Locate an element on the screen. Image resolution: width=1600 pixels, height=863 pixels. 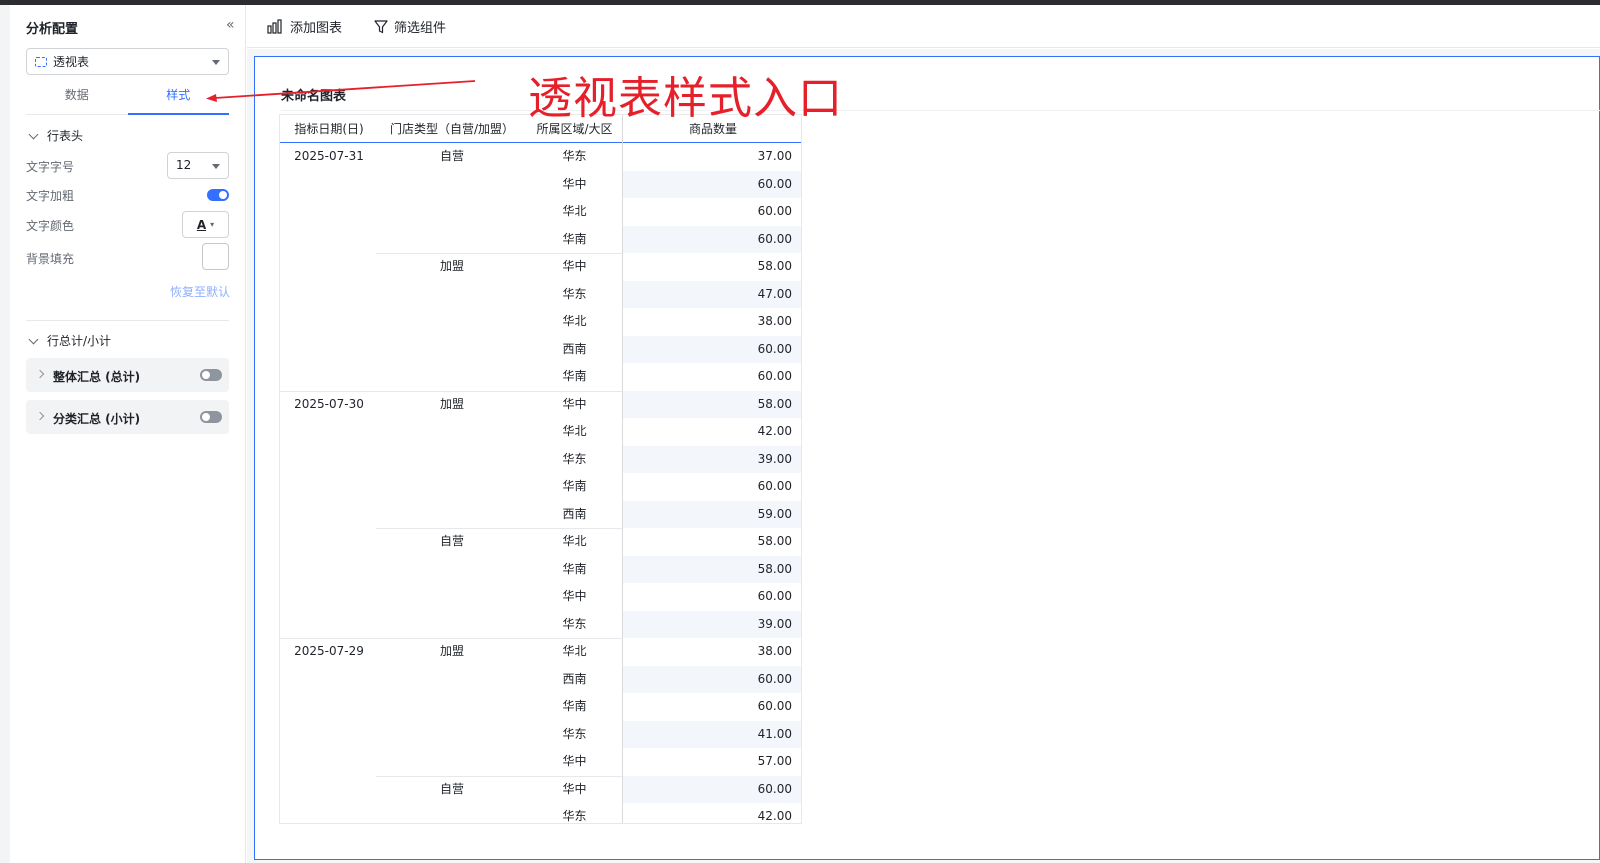
add-chart-icon is located at coordinates (274, 26).